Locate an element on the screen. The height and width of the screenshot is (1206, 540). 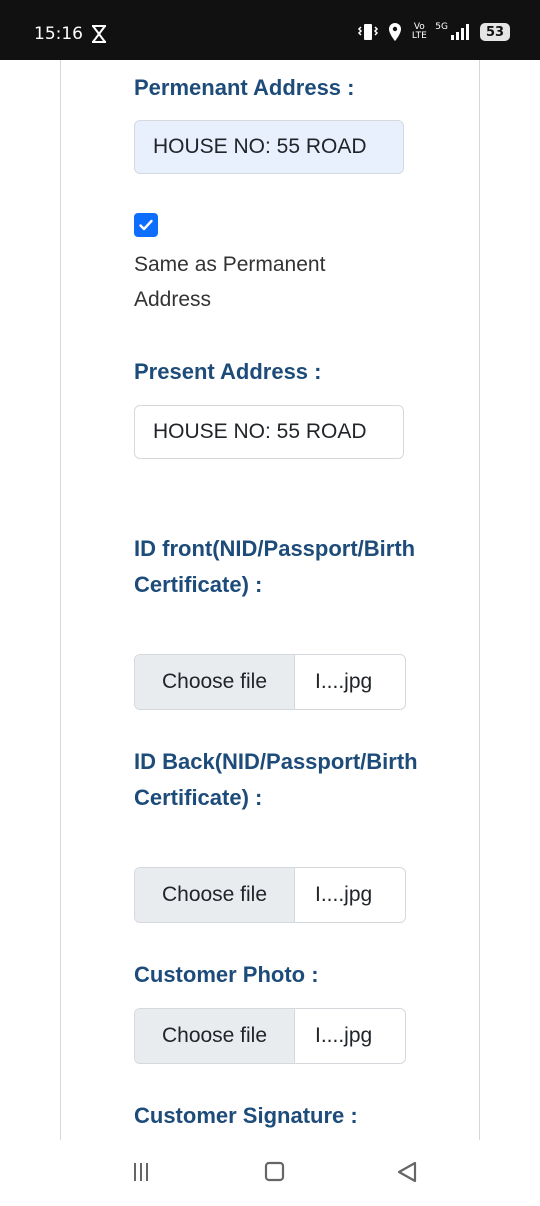
permanent-address-value: HOUSE NO: 55 ROAD is located at coordinates (260, 146).